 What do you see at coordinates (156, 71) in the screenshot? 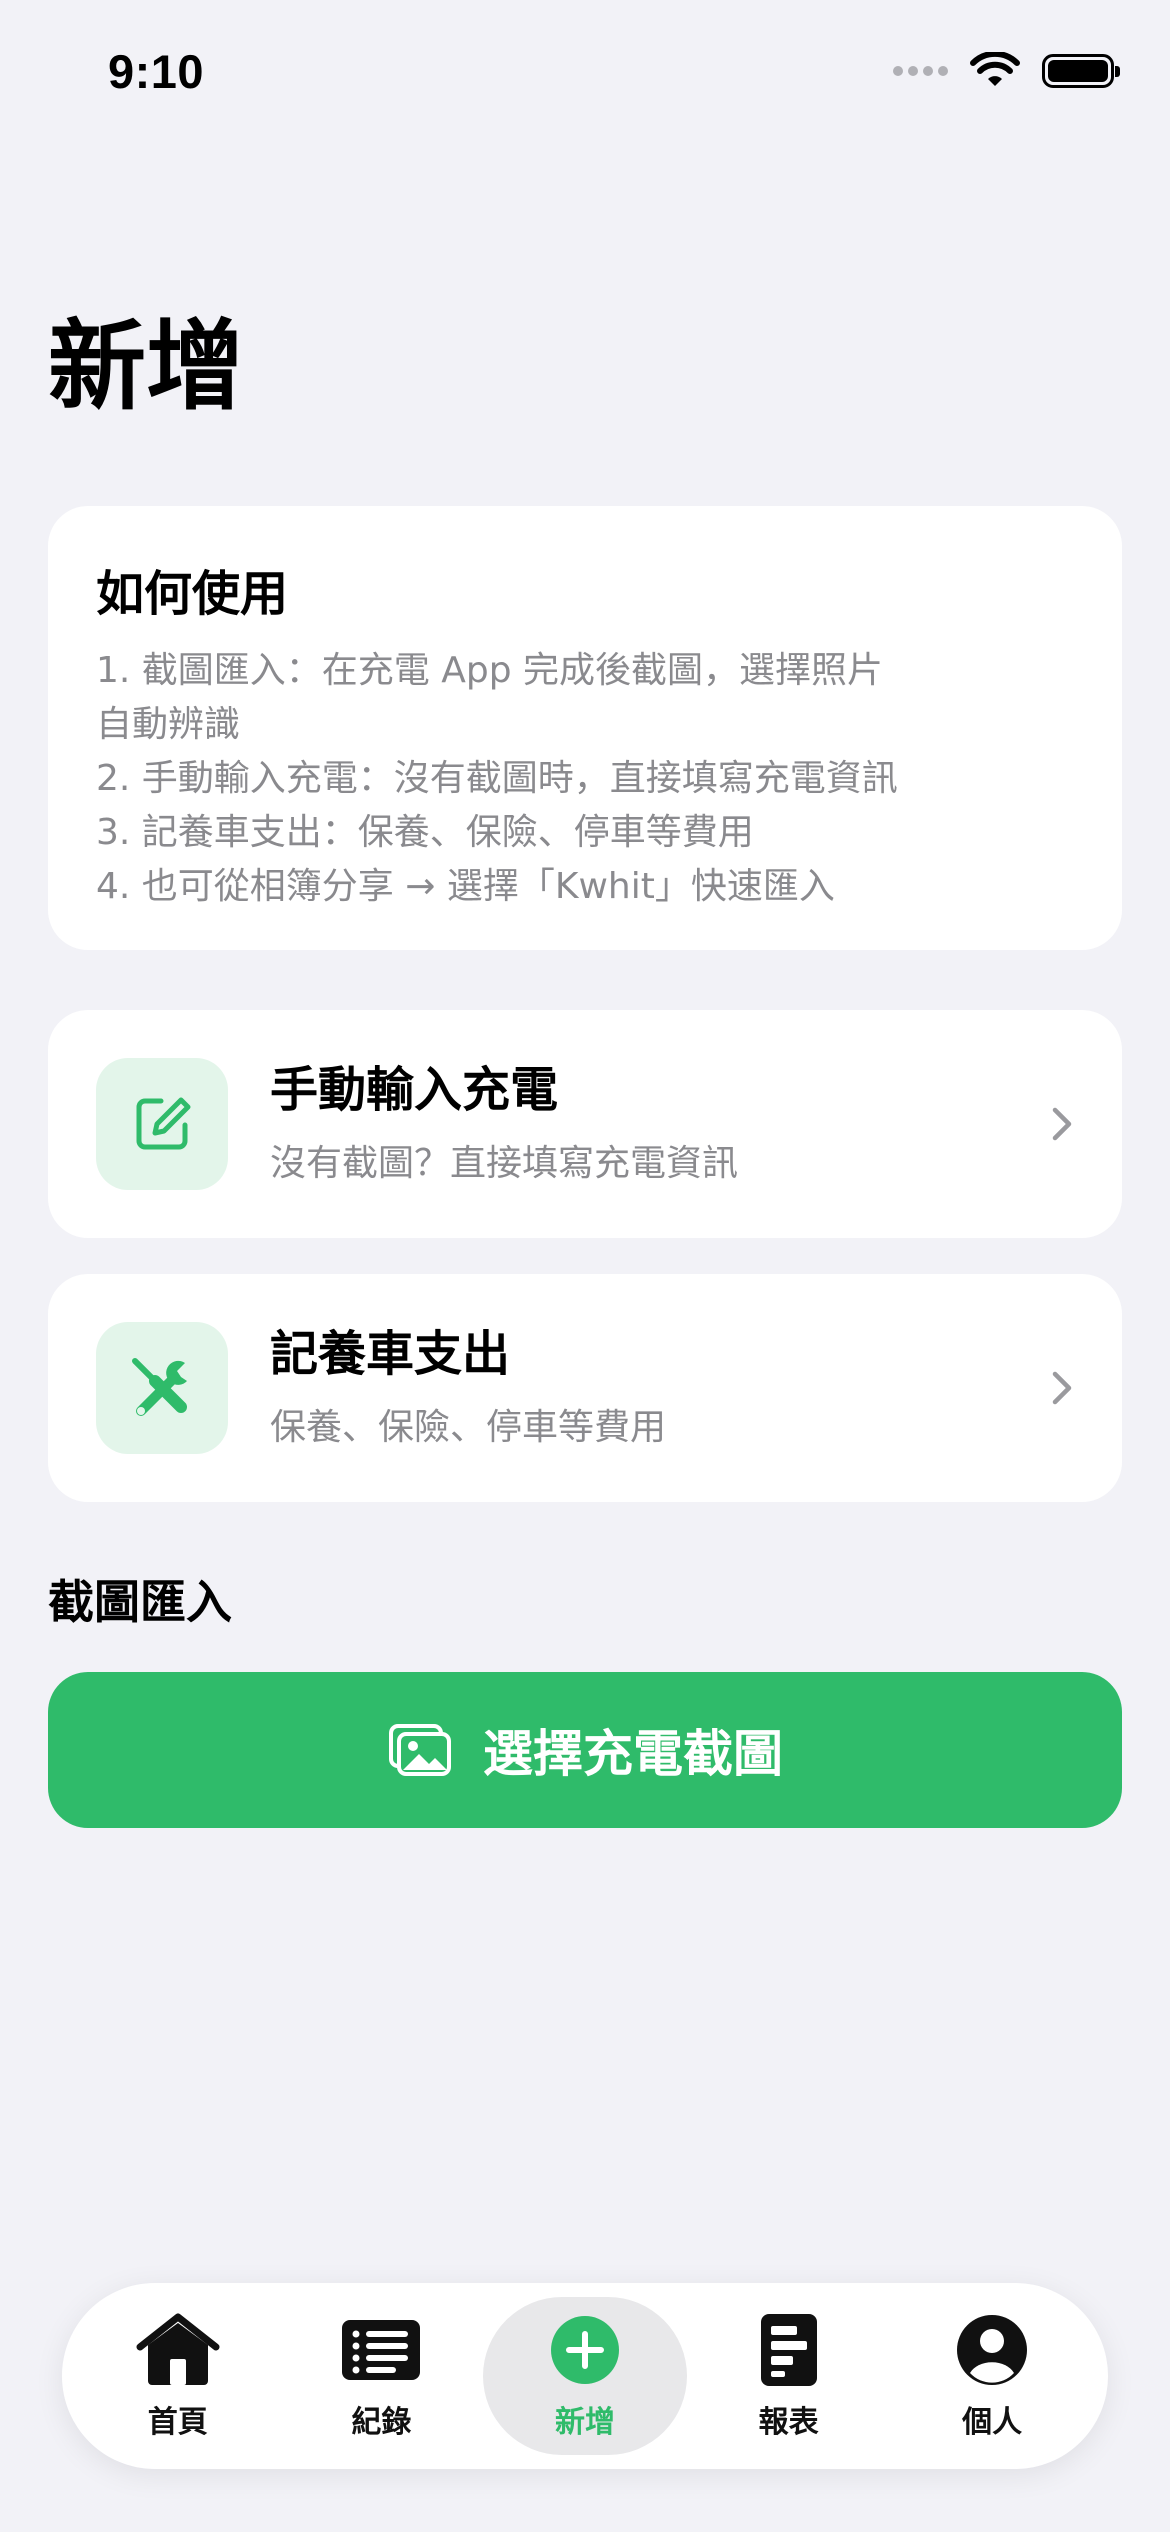
I see `status-time: 9:10` at bounding box center [156, 71].